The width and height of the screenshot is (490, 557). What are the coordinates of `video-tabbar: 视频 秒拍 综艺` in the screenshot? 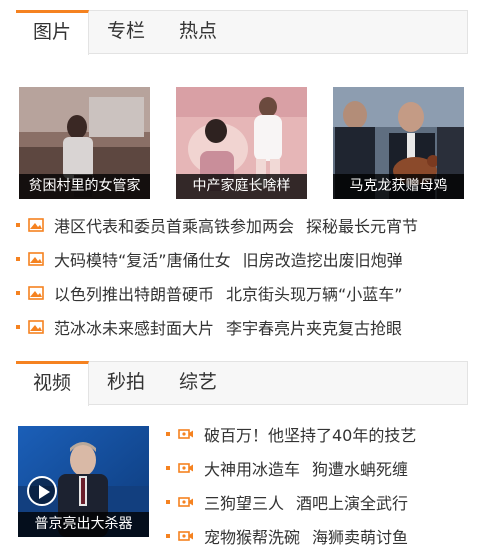 It's located at (242, 383).